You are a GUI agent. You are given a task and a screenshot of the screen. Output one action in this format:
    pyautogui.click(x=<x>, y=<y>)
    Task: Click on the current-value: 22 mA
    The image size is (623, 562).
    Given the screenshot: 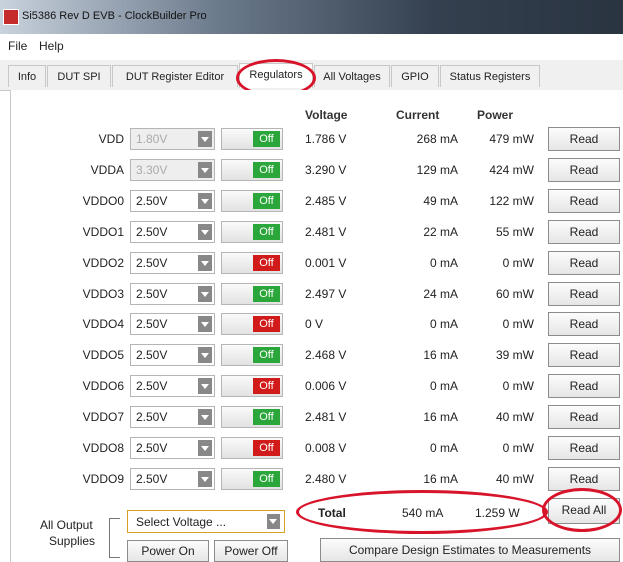 What is the action you would take?
    pyautogui.click(x=440, y=232)
    